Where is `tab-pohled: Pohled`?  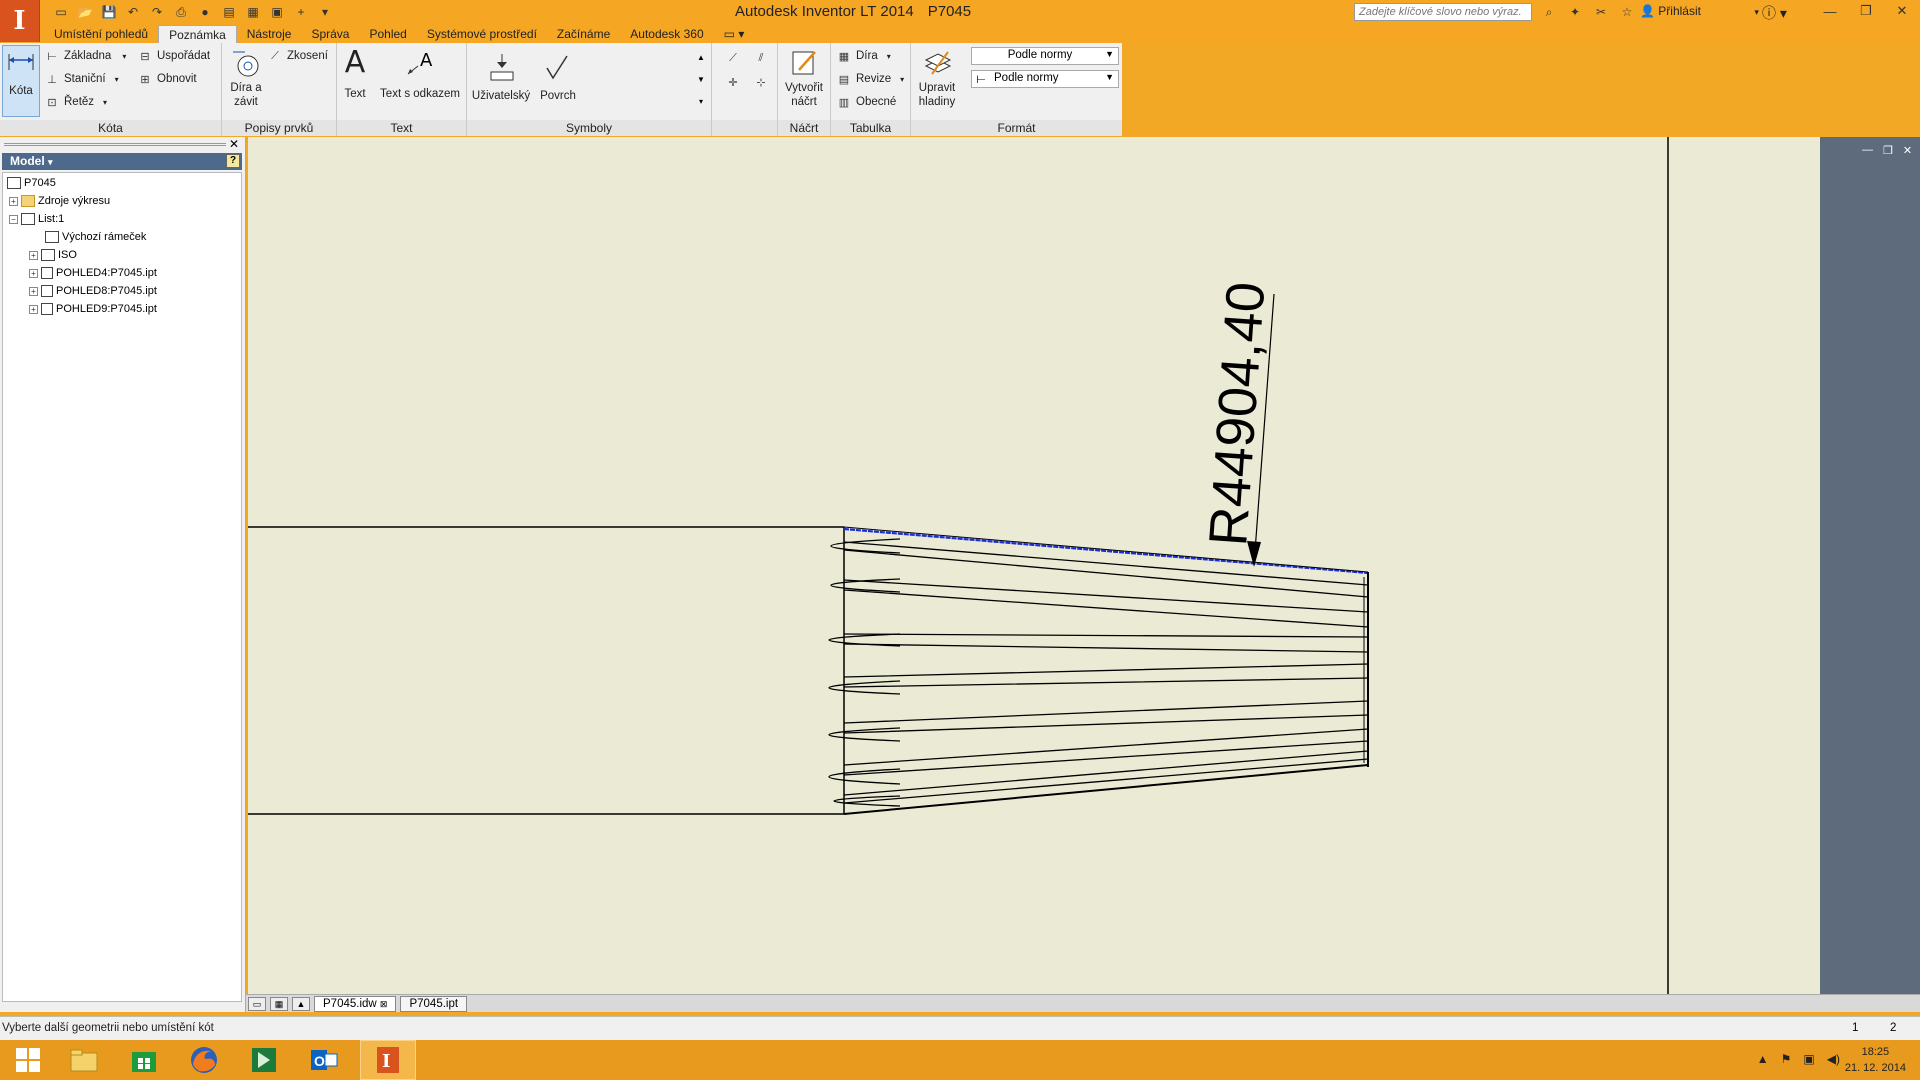
tab-pohled: Pohled is located at coordinates (387, 34).